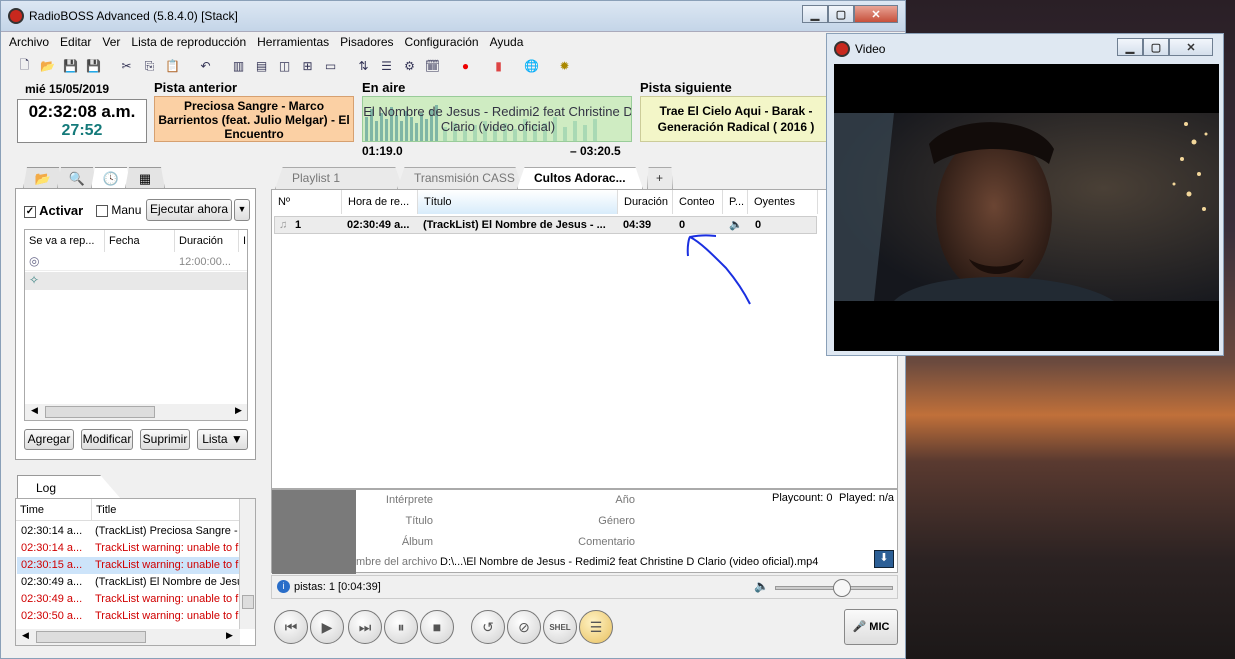  What do you see at coordinates (815, 14) in the screenshot?
I see `minimize-button: ▁` at bounding box center [815, 14].